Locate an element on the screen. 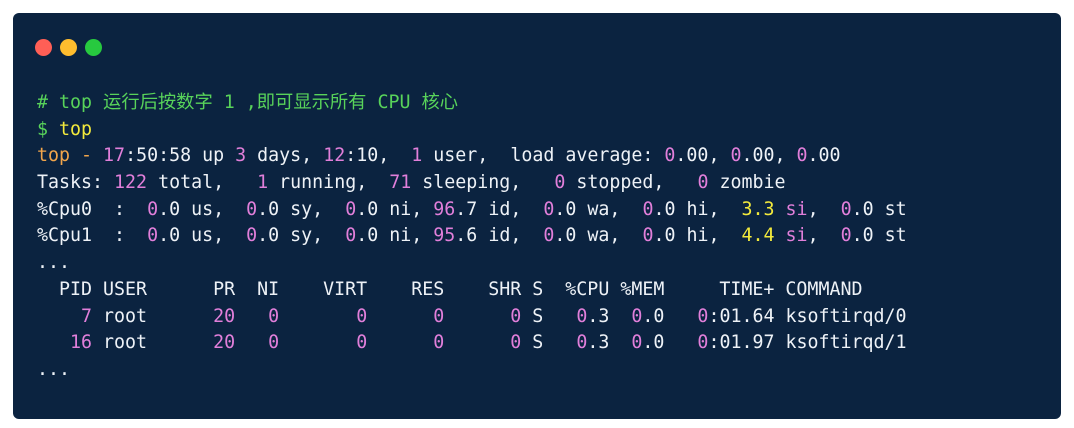  terminal-text: # top is located at coordinates (70, 102).